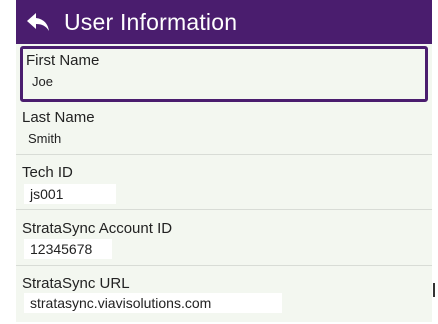  What do you see at coordinates (76, 283) in the screenshot?
I see `stratasync-url-label: StrataSync URL` at bounding box center [76, 283].